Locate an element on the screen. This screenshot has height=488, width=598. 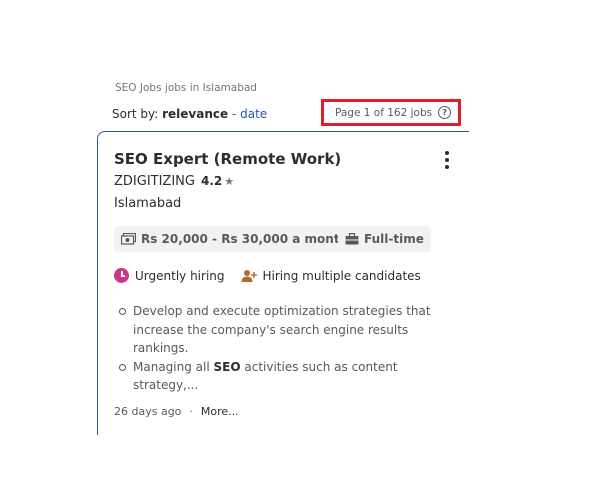
sort-date-link: date is located at coordinates (253, 114).